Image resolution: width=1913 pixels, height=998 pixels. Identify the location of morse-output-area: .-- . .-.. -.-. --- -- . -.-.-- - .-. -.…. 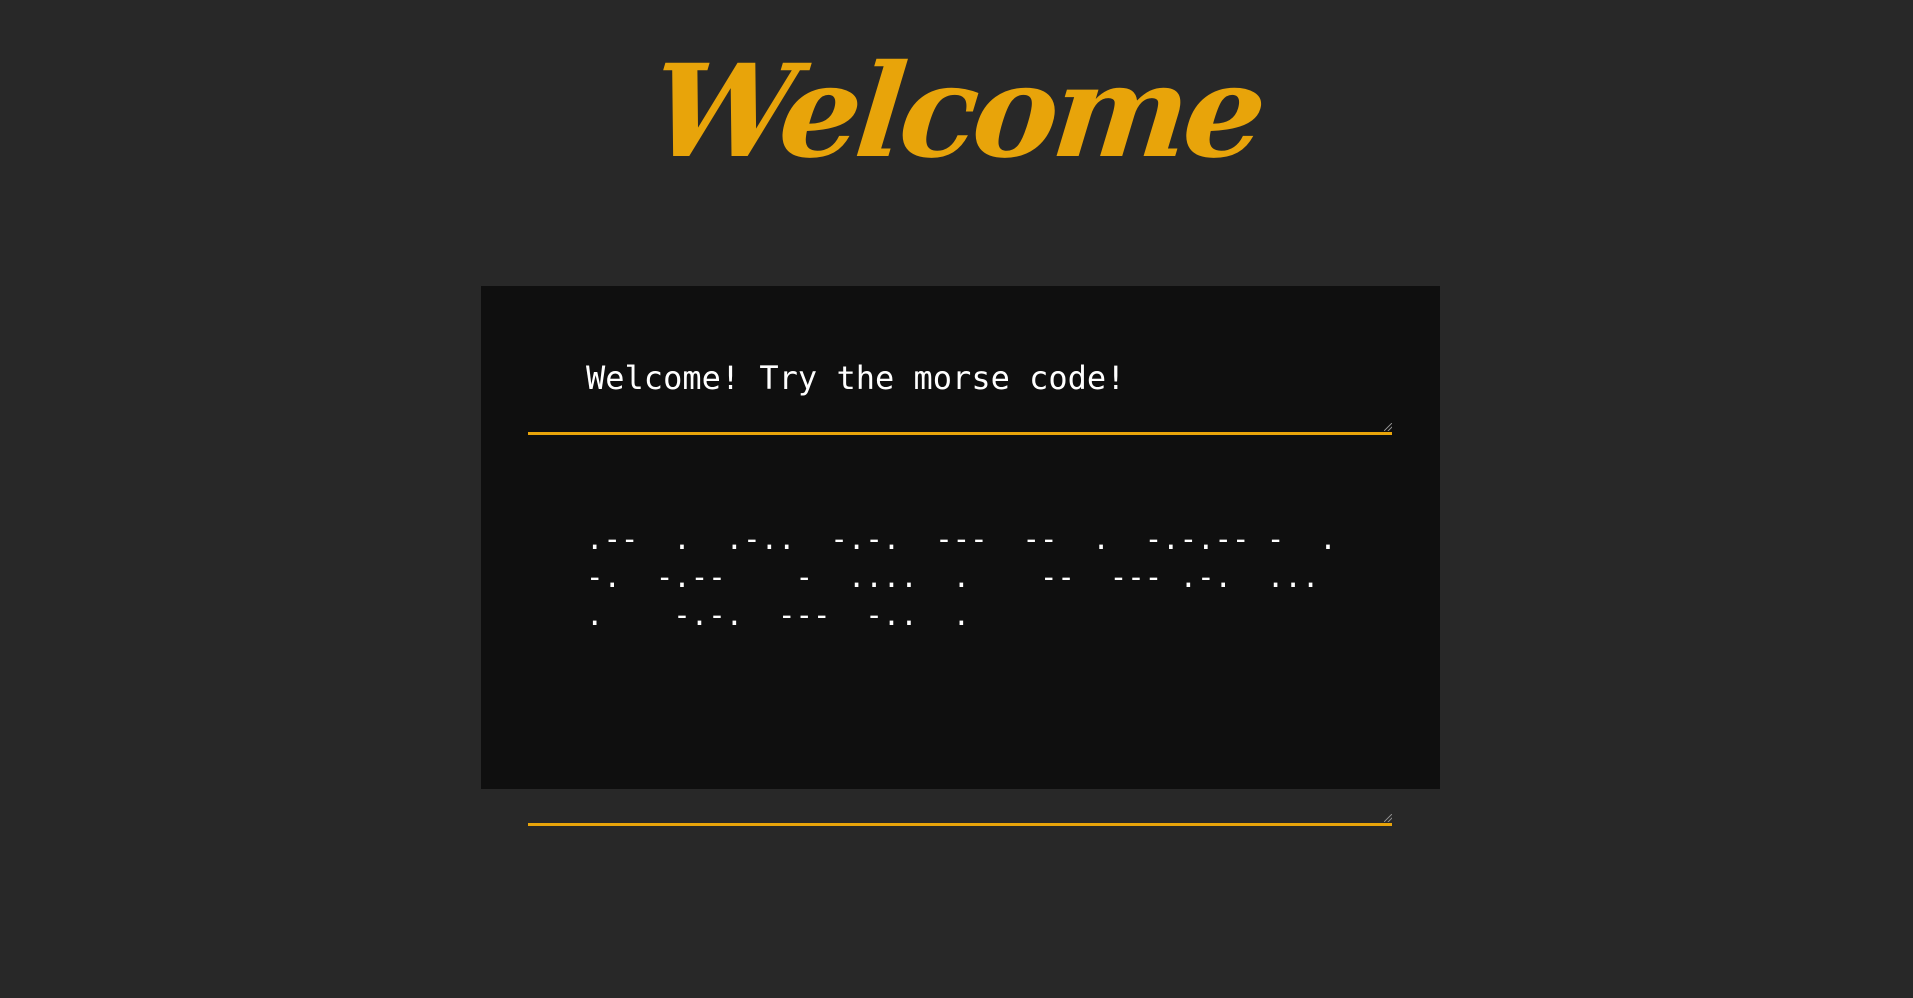
(960, 673).